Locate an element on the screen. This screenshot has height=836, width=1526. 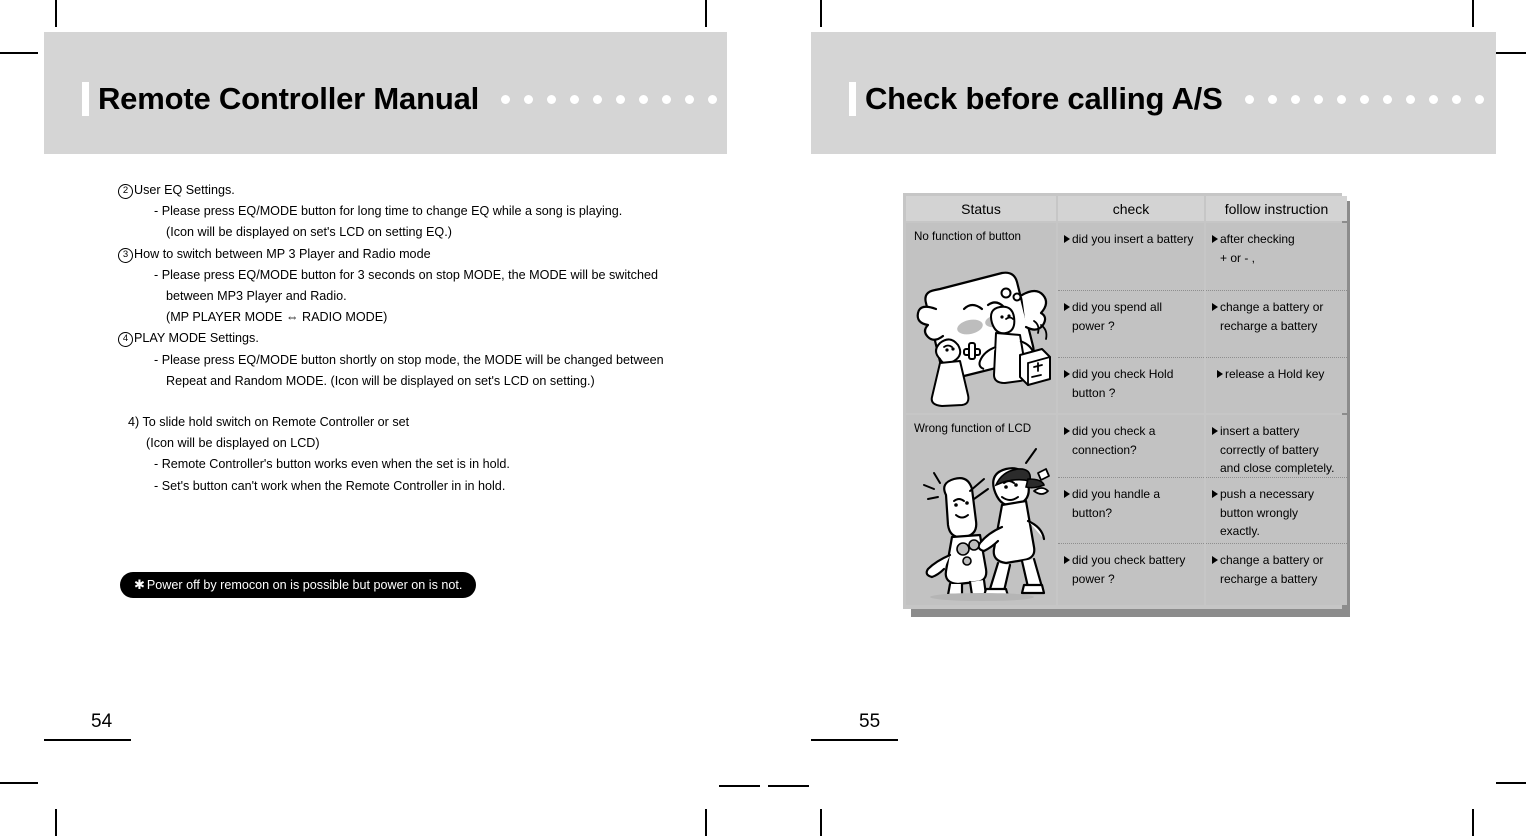
instruction-line: (Icon will be displayed on LCD) is located at coordinates (418, 443).